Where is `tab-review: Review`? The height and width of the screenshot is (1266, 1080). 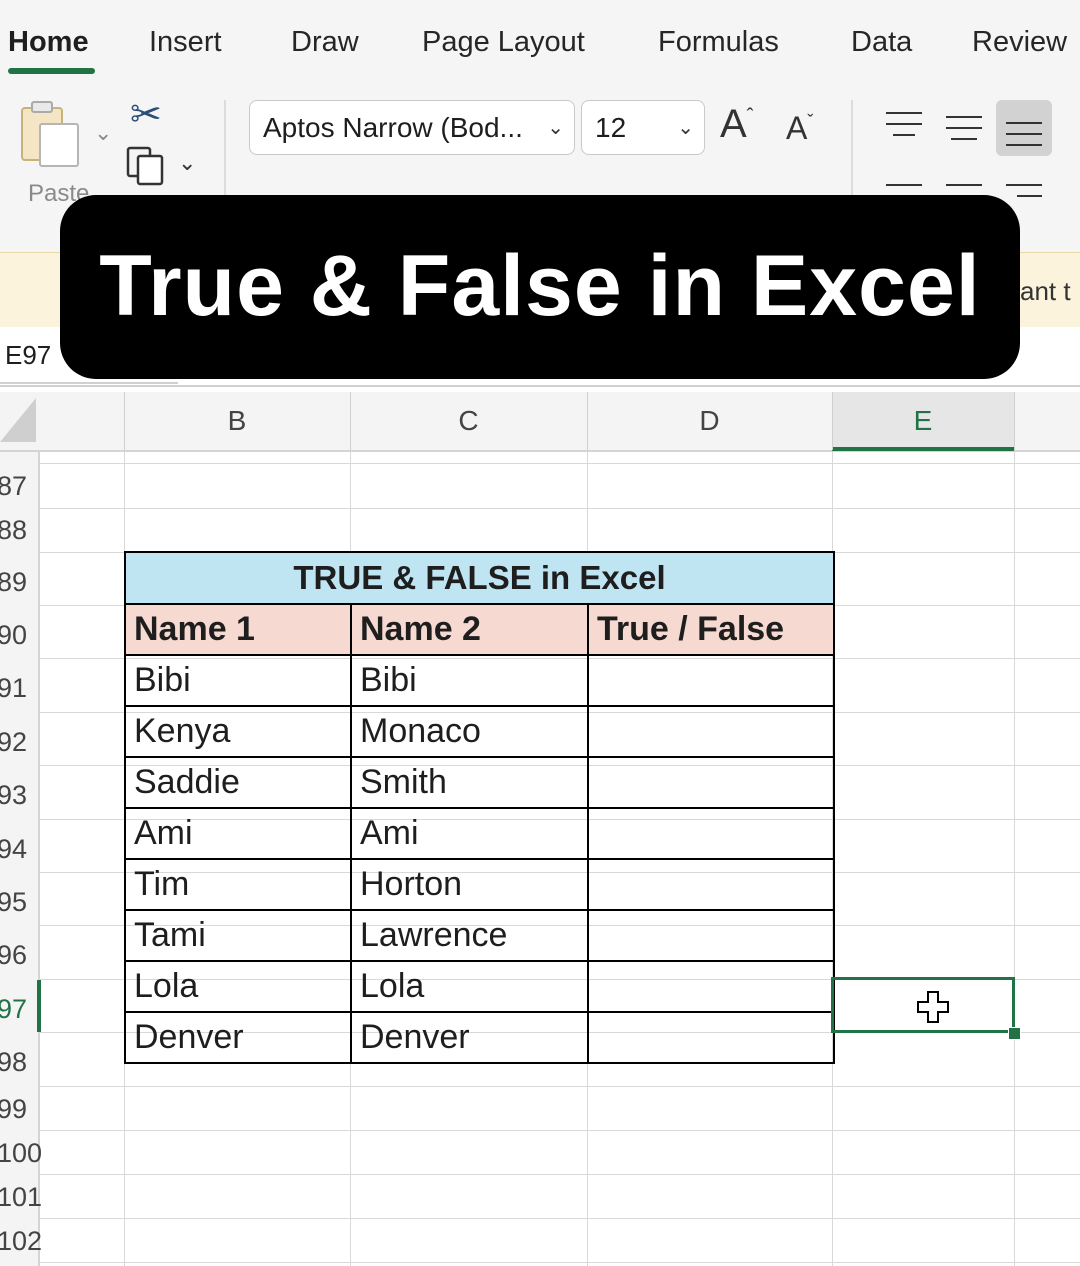 tab-review: Review is located at coordinates (1019, 42).